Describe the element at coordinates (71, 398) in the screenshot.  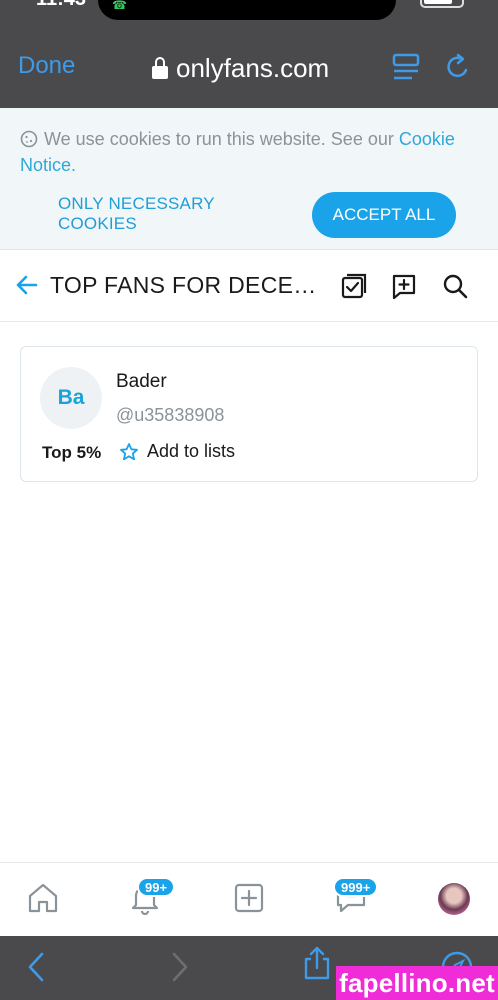
I see `avatar: Ba` at that location.